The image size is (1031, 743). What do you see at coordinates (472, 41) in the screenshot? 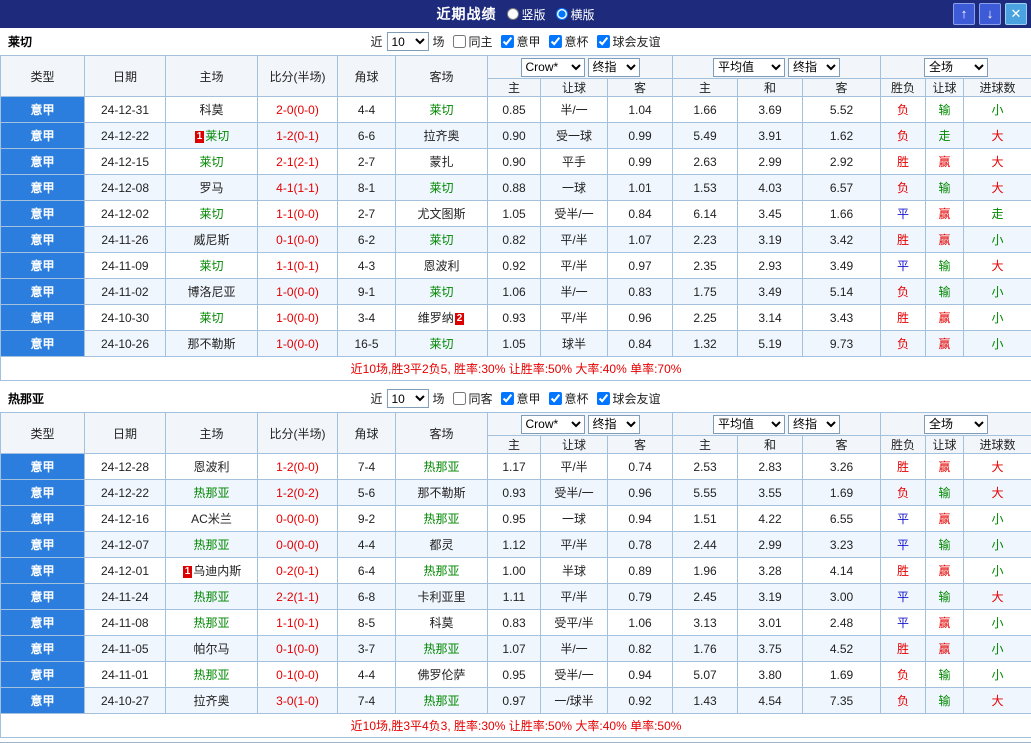
I see `same-venue-filter: 同主` at bounding box center [472, 41].